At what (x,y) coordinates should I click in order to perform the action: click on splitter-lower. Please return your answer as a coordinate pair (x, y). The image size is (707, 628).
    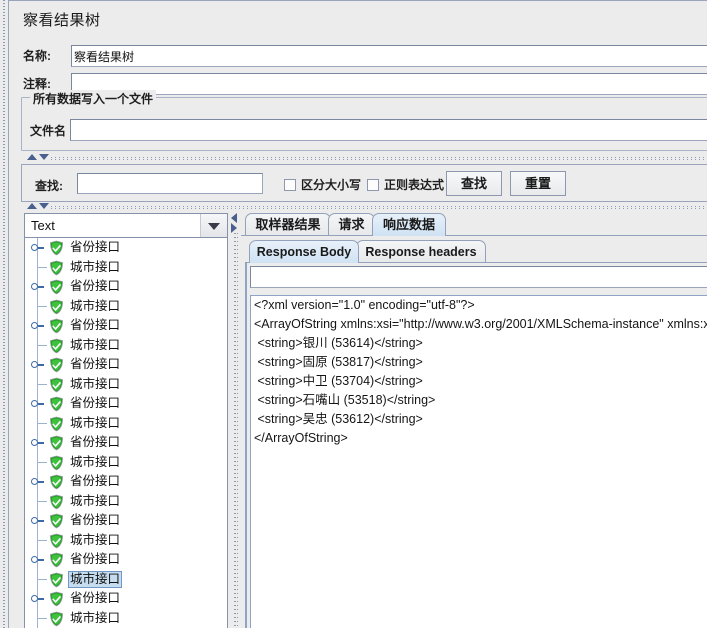
    Looking at the image, I should click on (364, 206).